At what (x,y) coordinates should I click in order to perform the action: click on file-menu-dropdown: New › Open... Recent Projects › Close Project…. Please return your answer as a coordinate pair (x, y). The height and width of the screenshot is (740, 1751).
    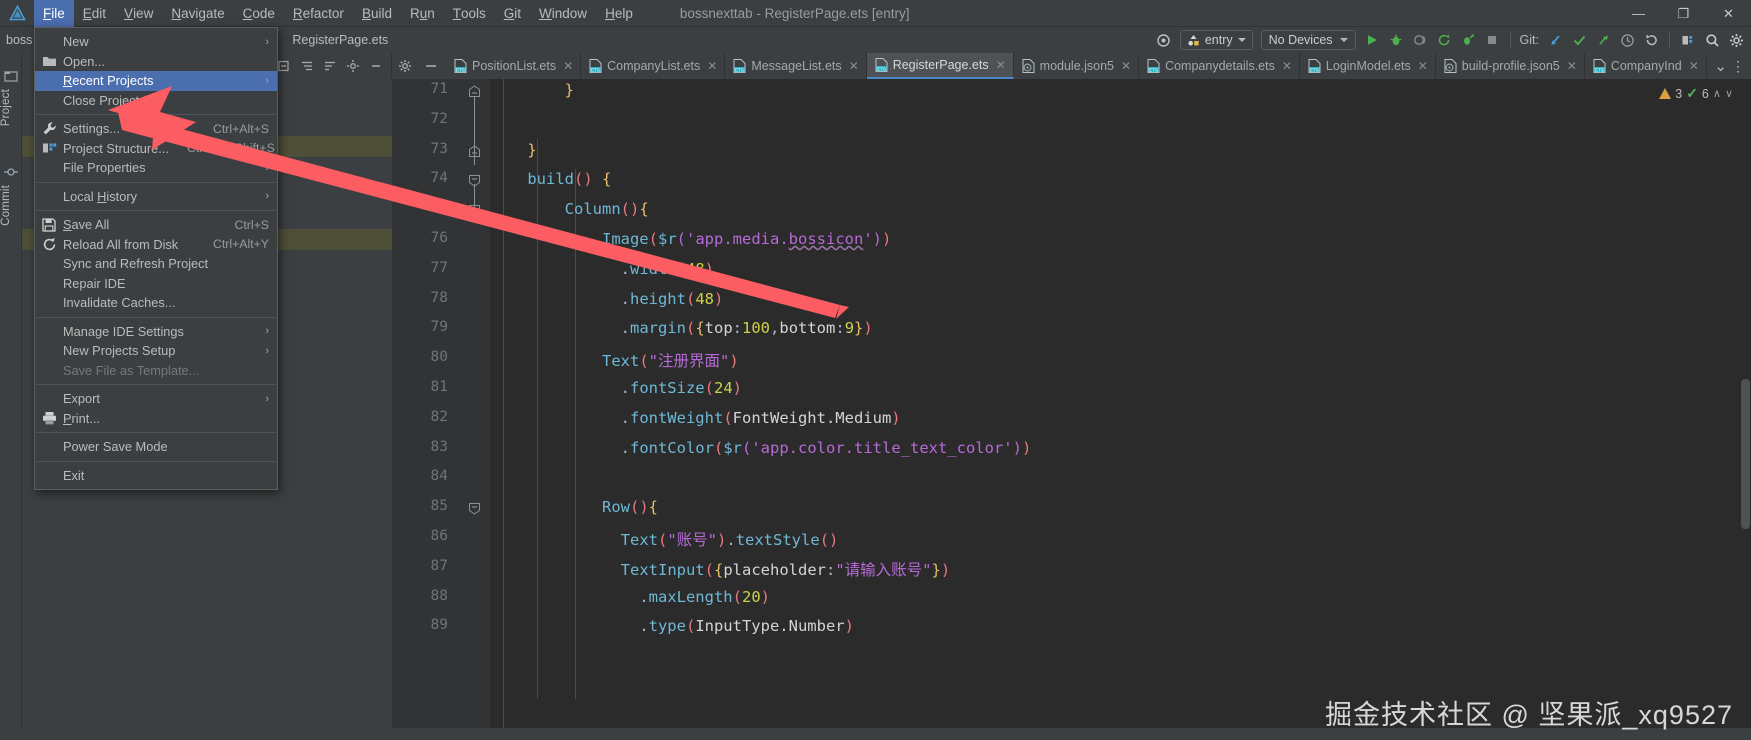
    Looking at the image, I should click on (156, 258).